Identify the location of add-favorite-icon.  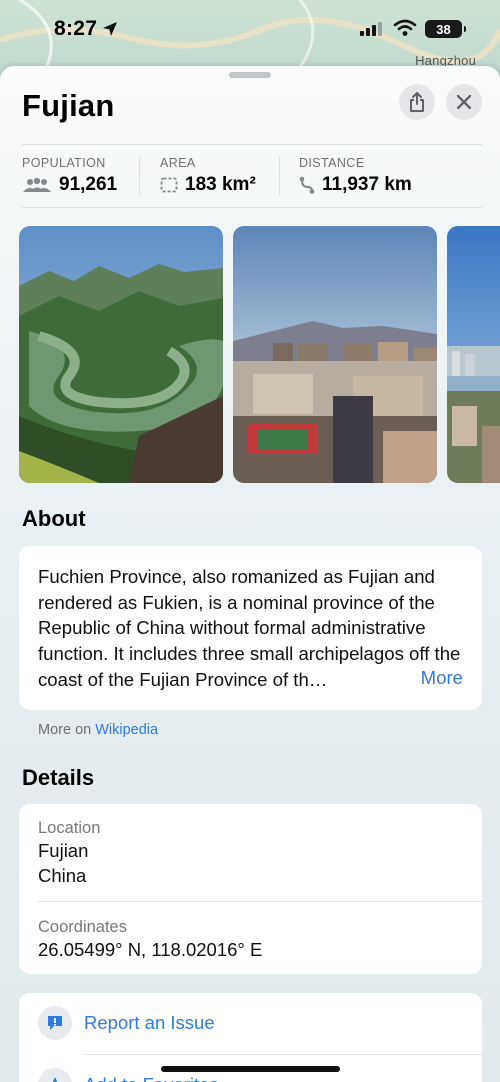
(55, 1075).